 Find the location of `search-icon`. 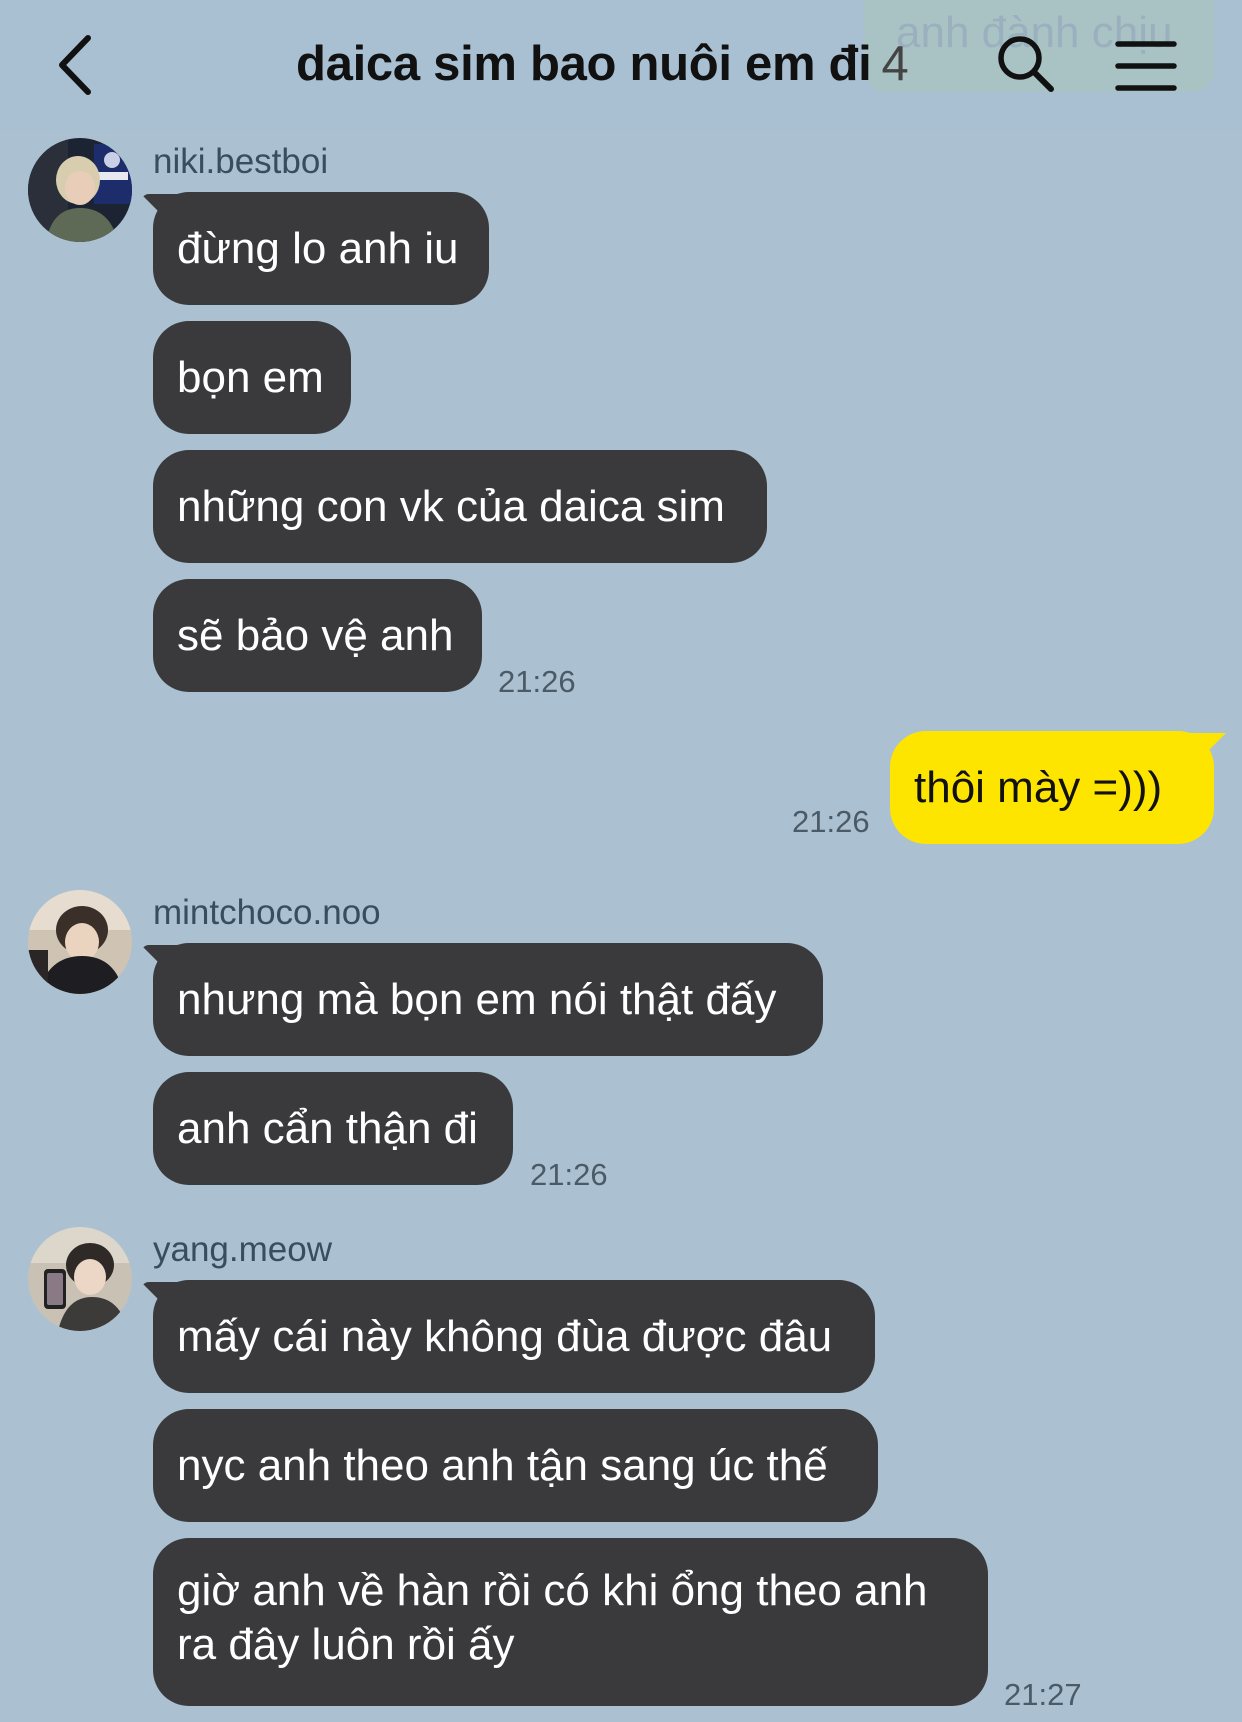

search-icon is located at coordinates (1026, 64).